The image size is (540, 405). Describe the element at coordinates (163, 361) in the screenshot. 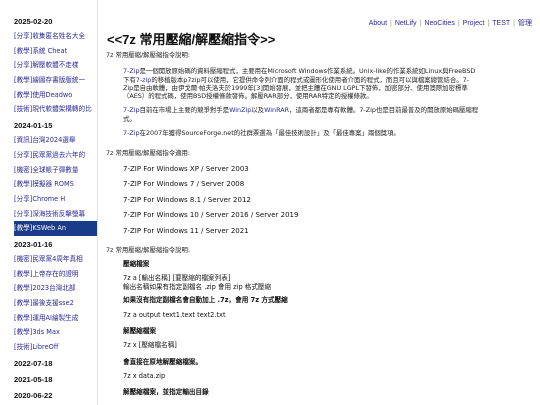

I see `usage-heading-inplace: 會直接在原地解壓縮檔案。` at that location.